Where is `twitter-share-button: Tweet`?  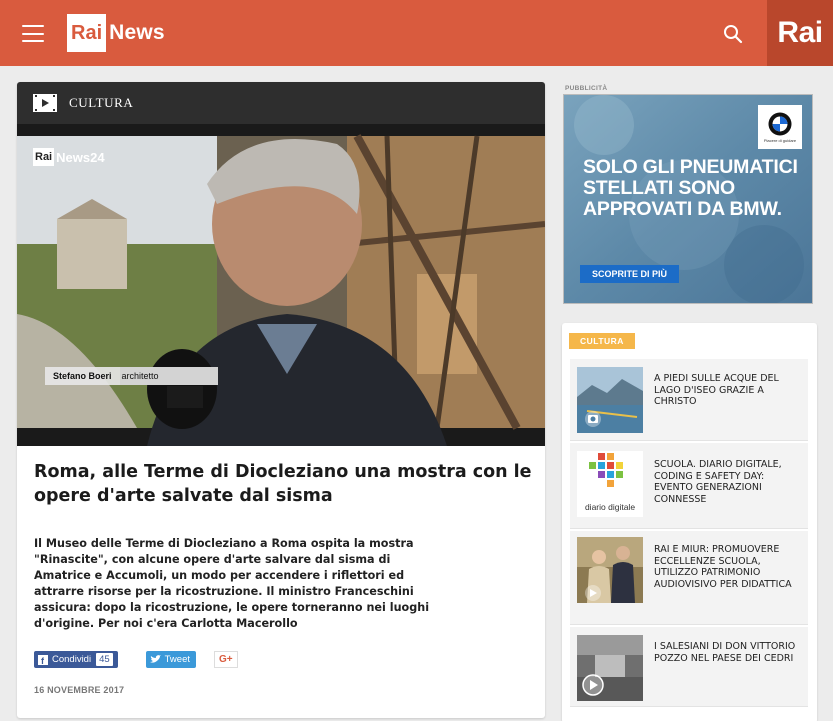
twitter-share-button: Tweet is located at coordinates (171, 659).